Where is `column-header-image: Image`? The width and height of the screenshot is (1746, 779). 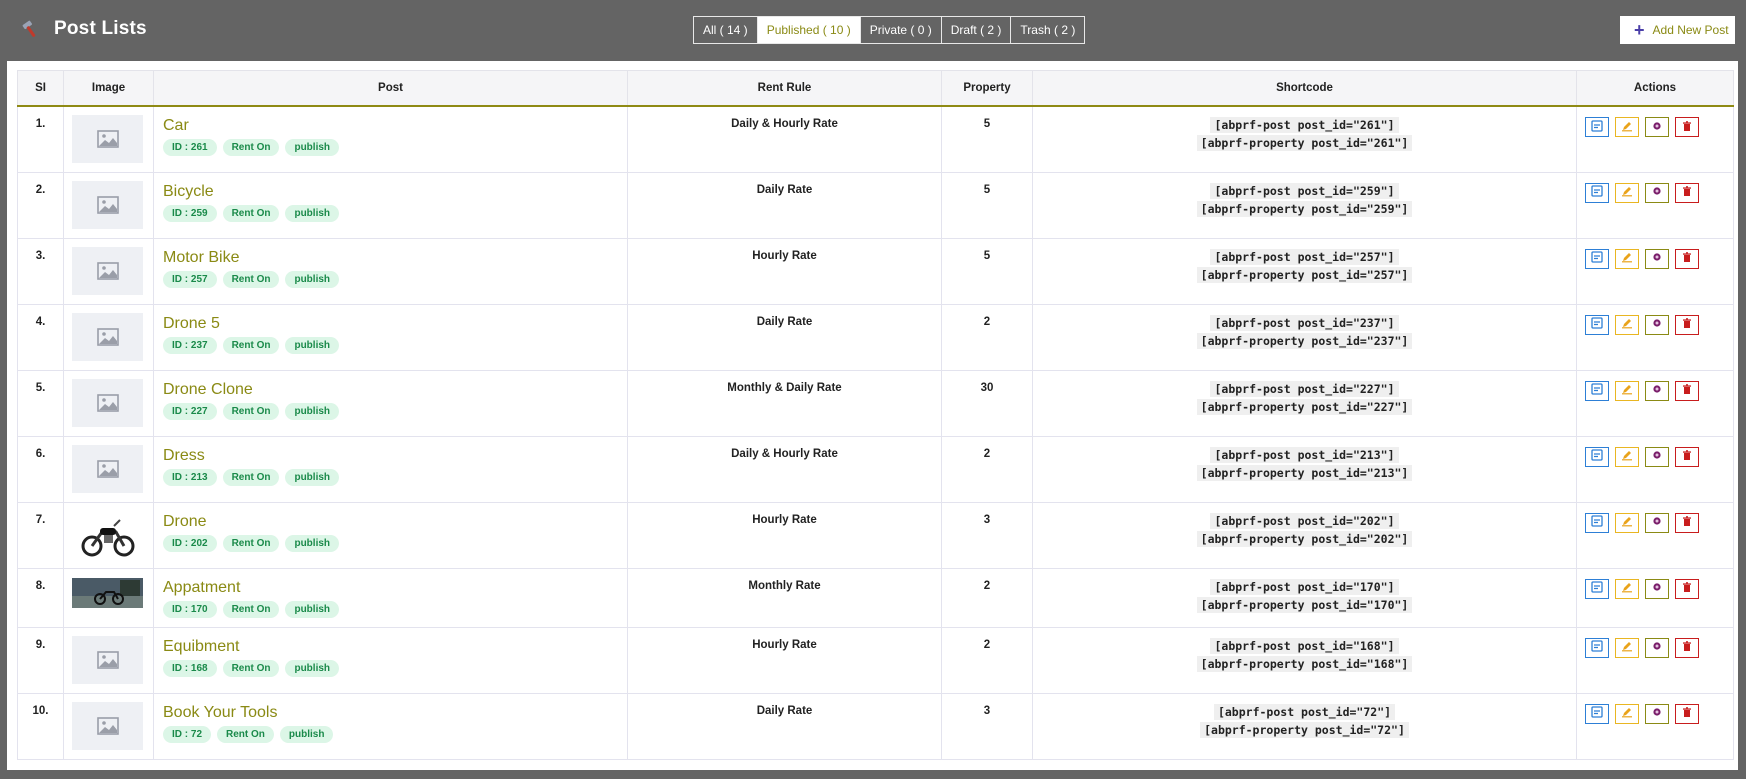
column-header-image: Image is located at coordinates (108, 88).